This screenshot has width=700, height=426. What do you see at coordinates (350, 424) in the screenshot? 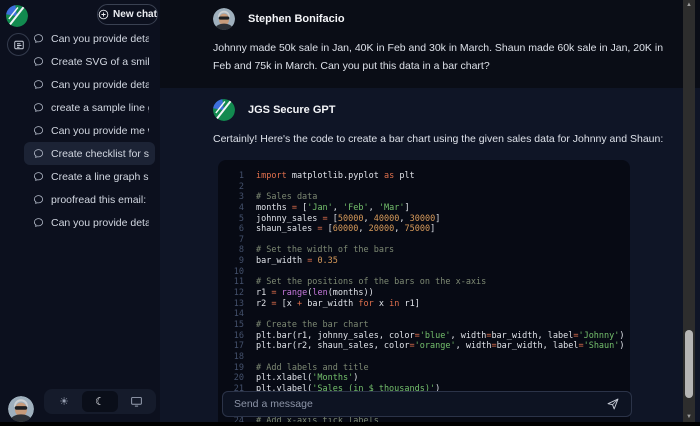
I see `window-bottom-edge` at bounding box center [350, 424].